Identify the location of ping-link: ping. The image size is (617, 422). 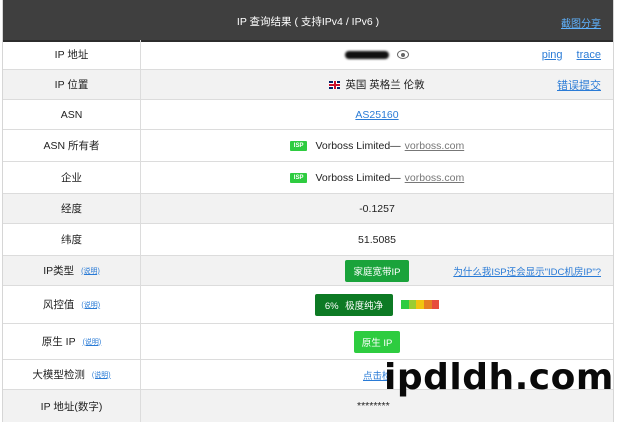
(552, 55).